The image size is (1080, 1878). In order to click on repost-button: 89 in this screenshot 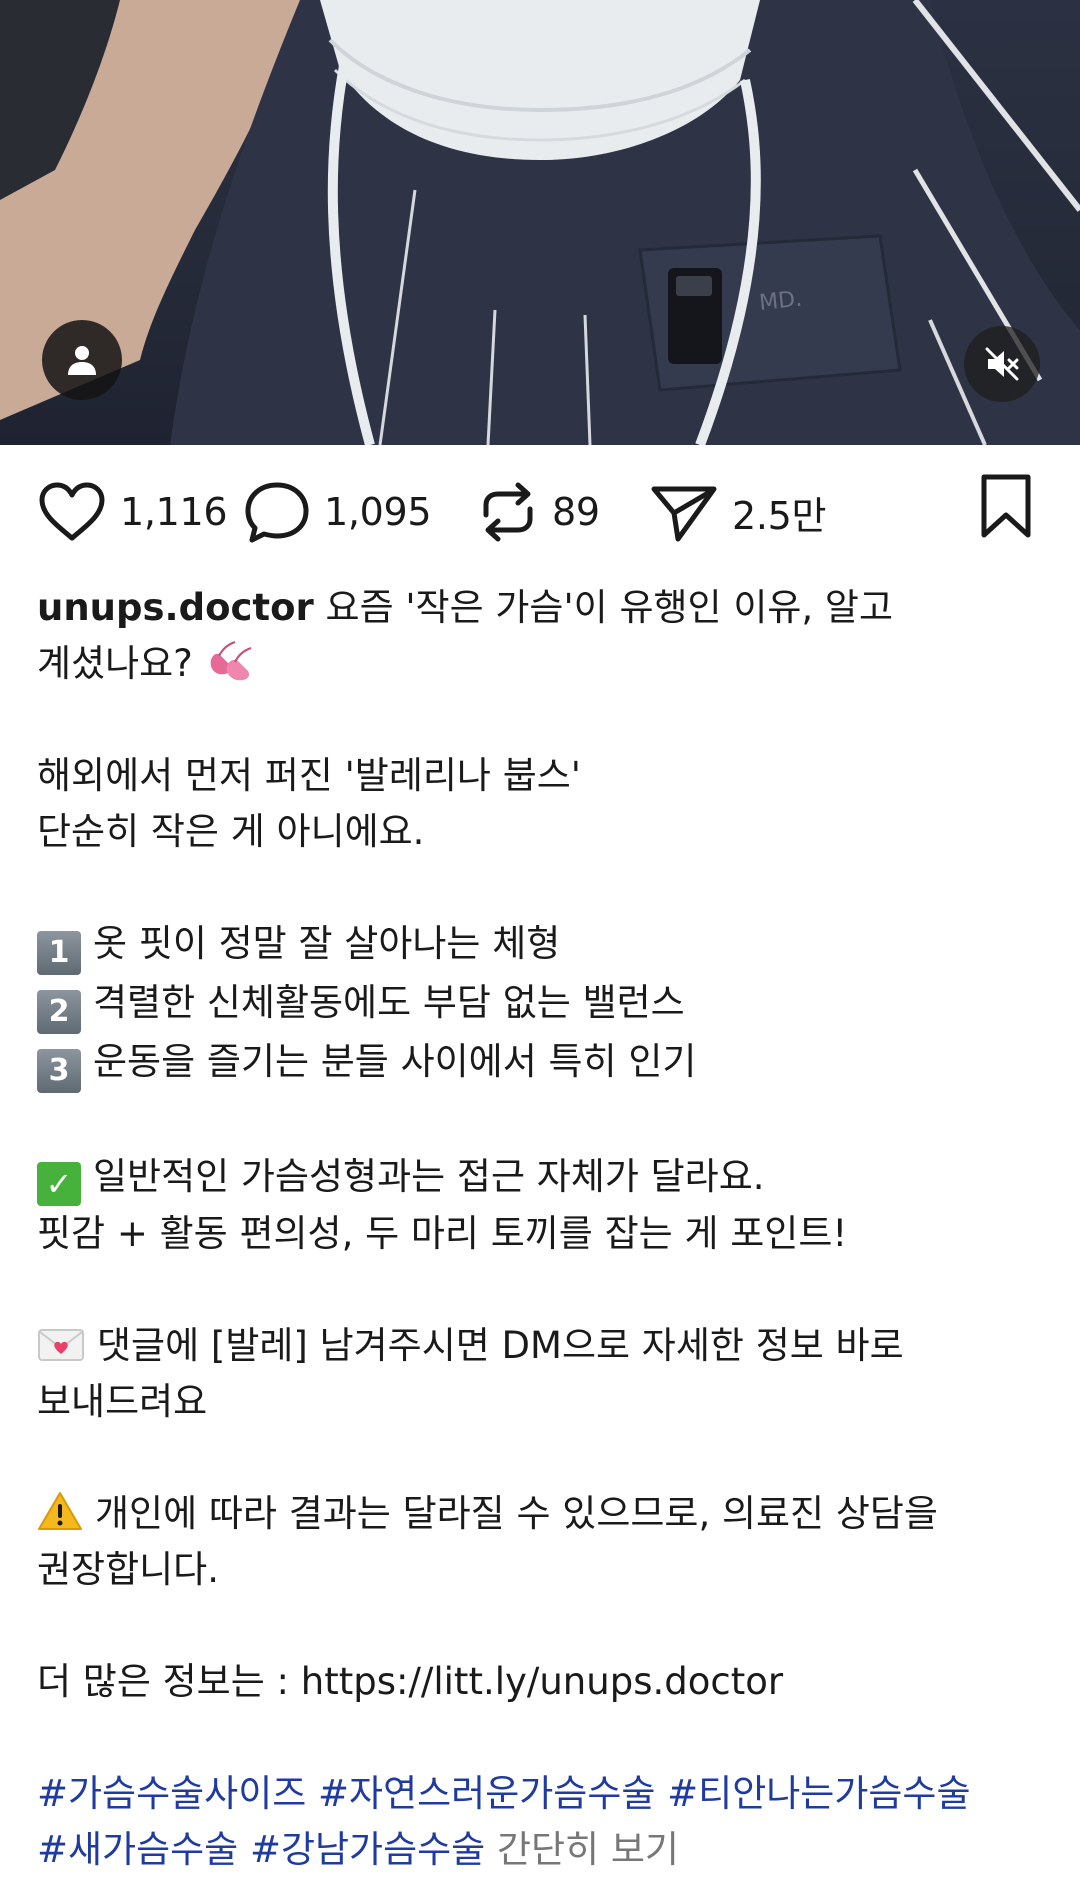, I will do `click(538, 512)`.